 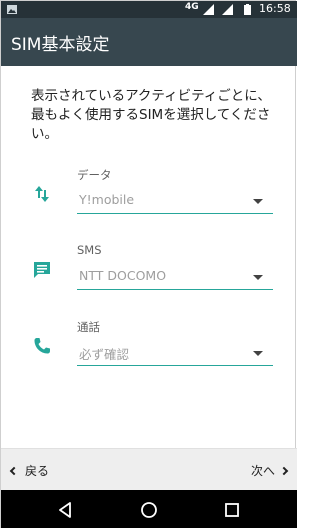 What do you see at coordinates (175, 353) in the screenshot?
I see `call-sim-dropdown: 必ず確認` at bounding box center [175, 353].